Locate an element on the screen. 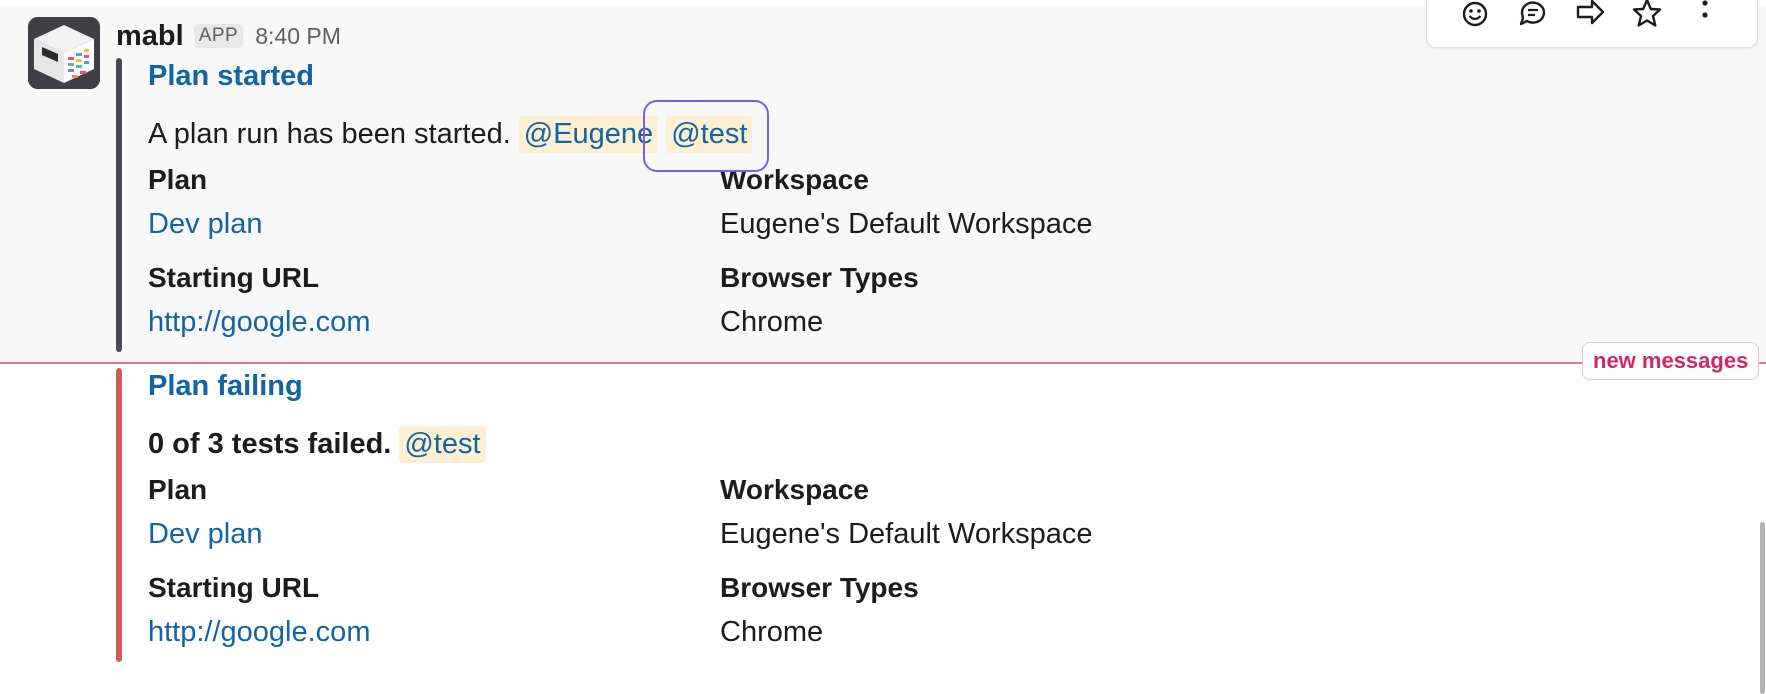  message-timestamp: 8:40 PM is located at coordinates (298, 36).